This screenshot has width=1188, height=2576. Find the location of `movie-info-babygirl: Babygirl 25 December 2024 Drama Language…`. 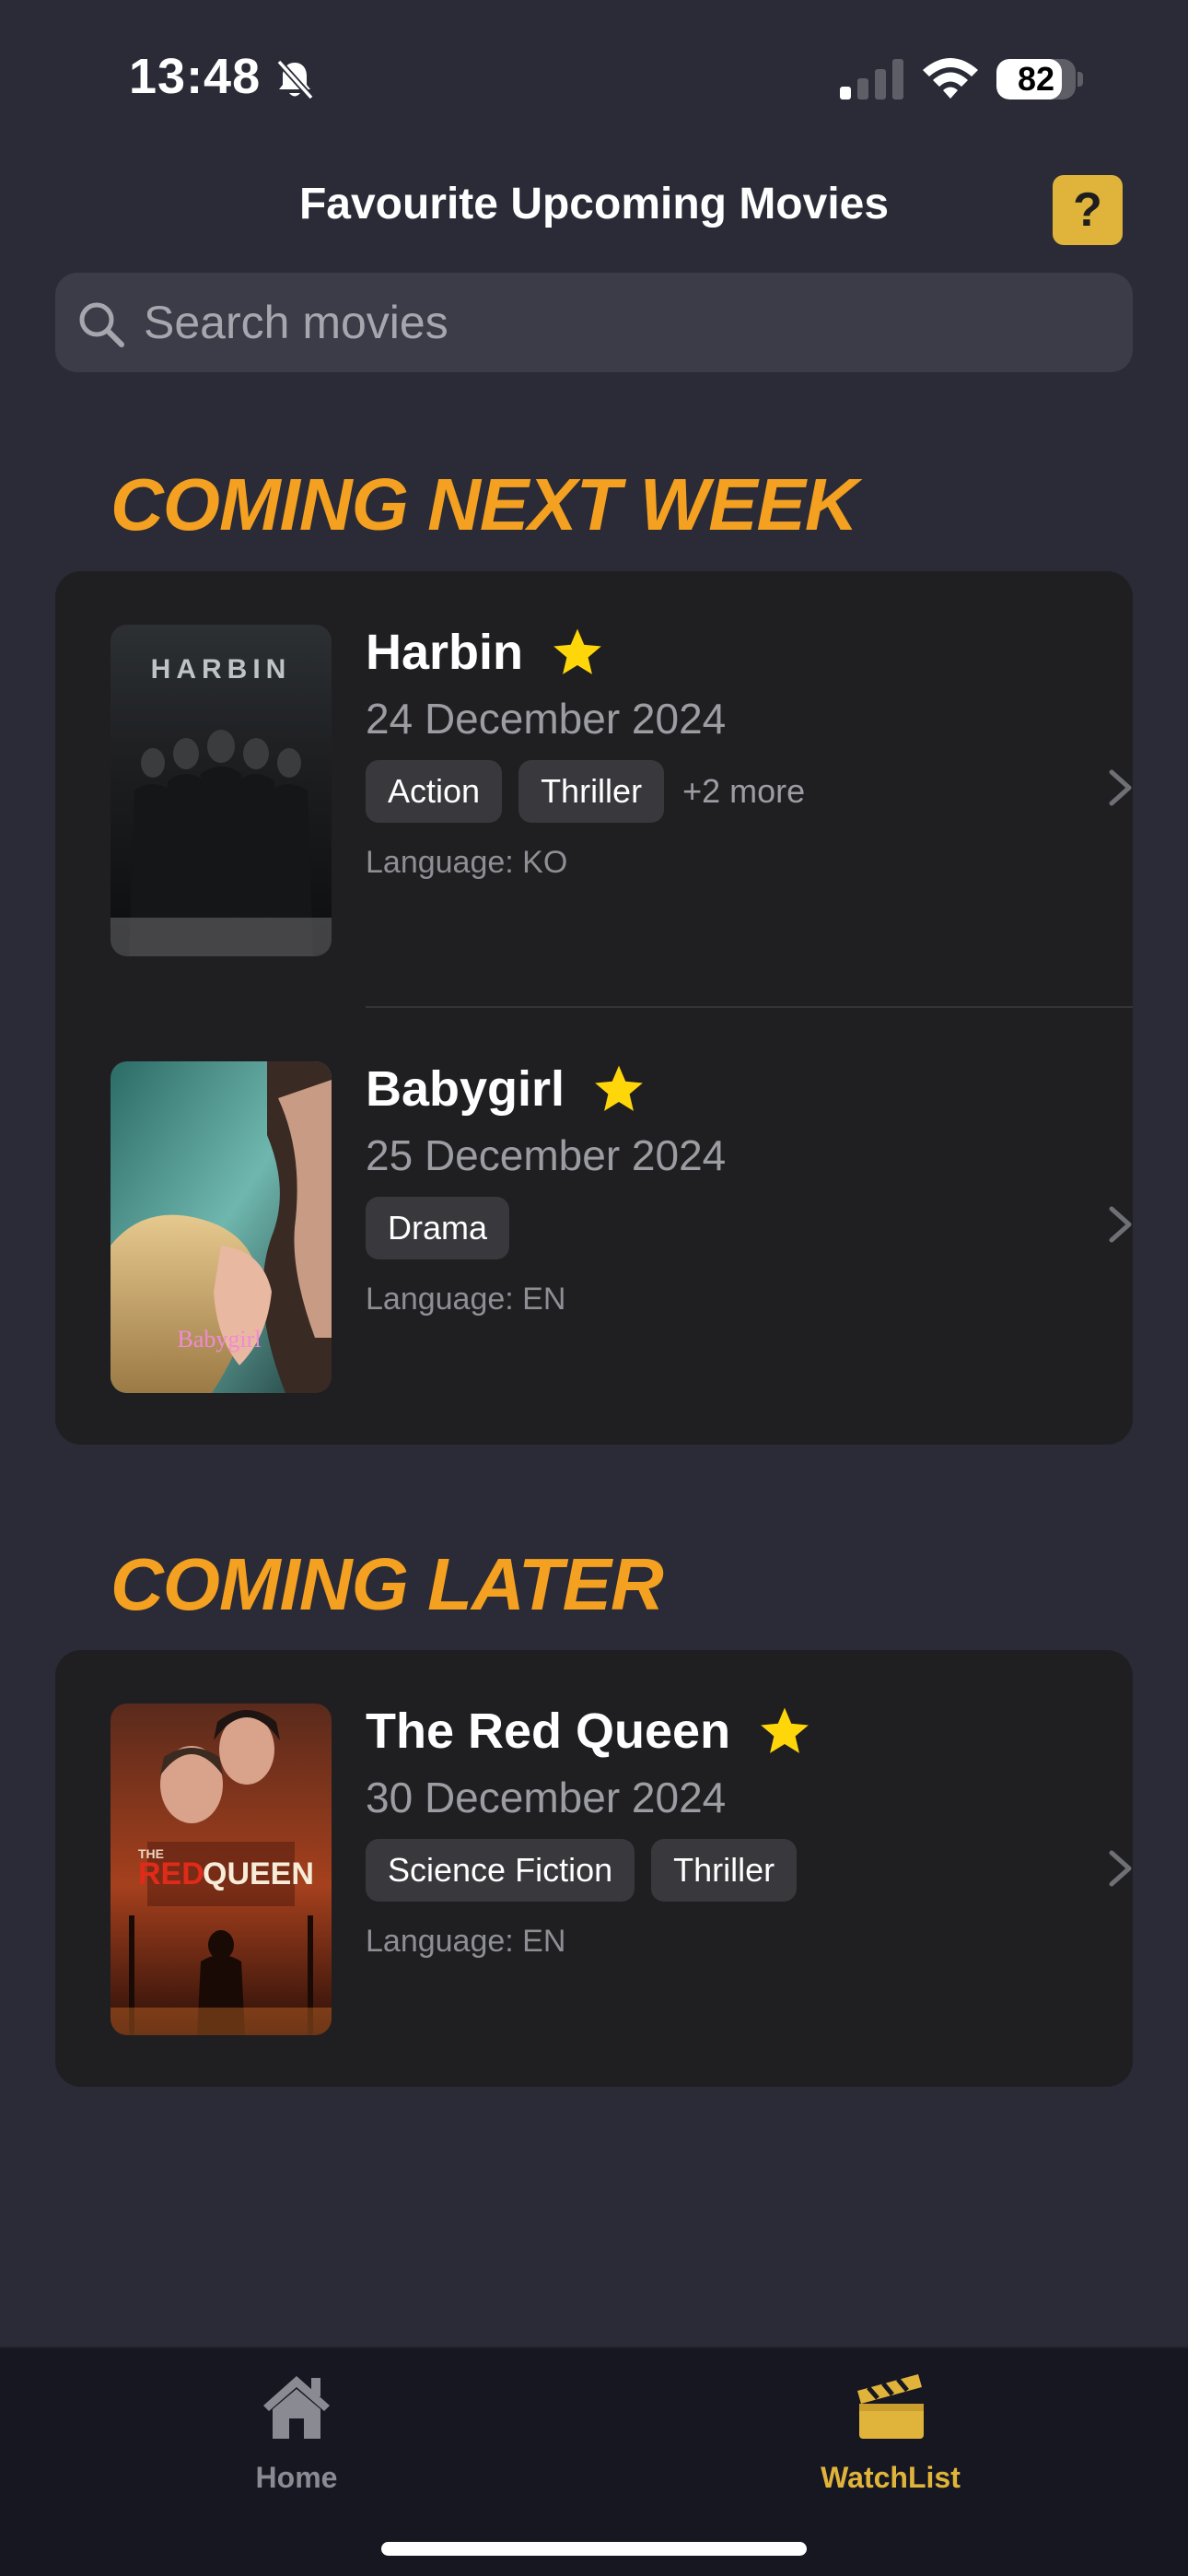

movie-info-babygirl: Babygirl 25 December 2024 Drama Language… is located at coordinates (688, 1188).